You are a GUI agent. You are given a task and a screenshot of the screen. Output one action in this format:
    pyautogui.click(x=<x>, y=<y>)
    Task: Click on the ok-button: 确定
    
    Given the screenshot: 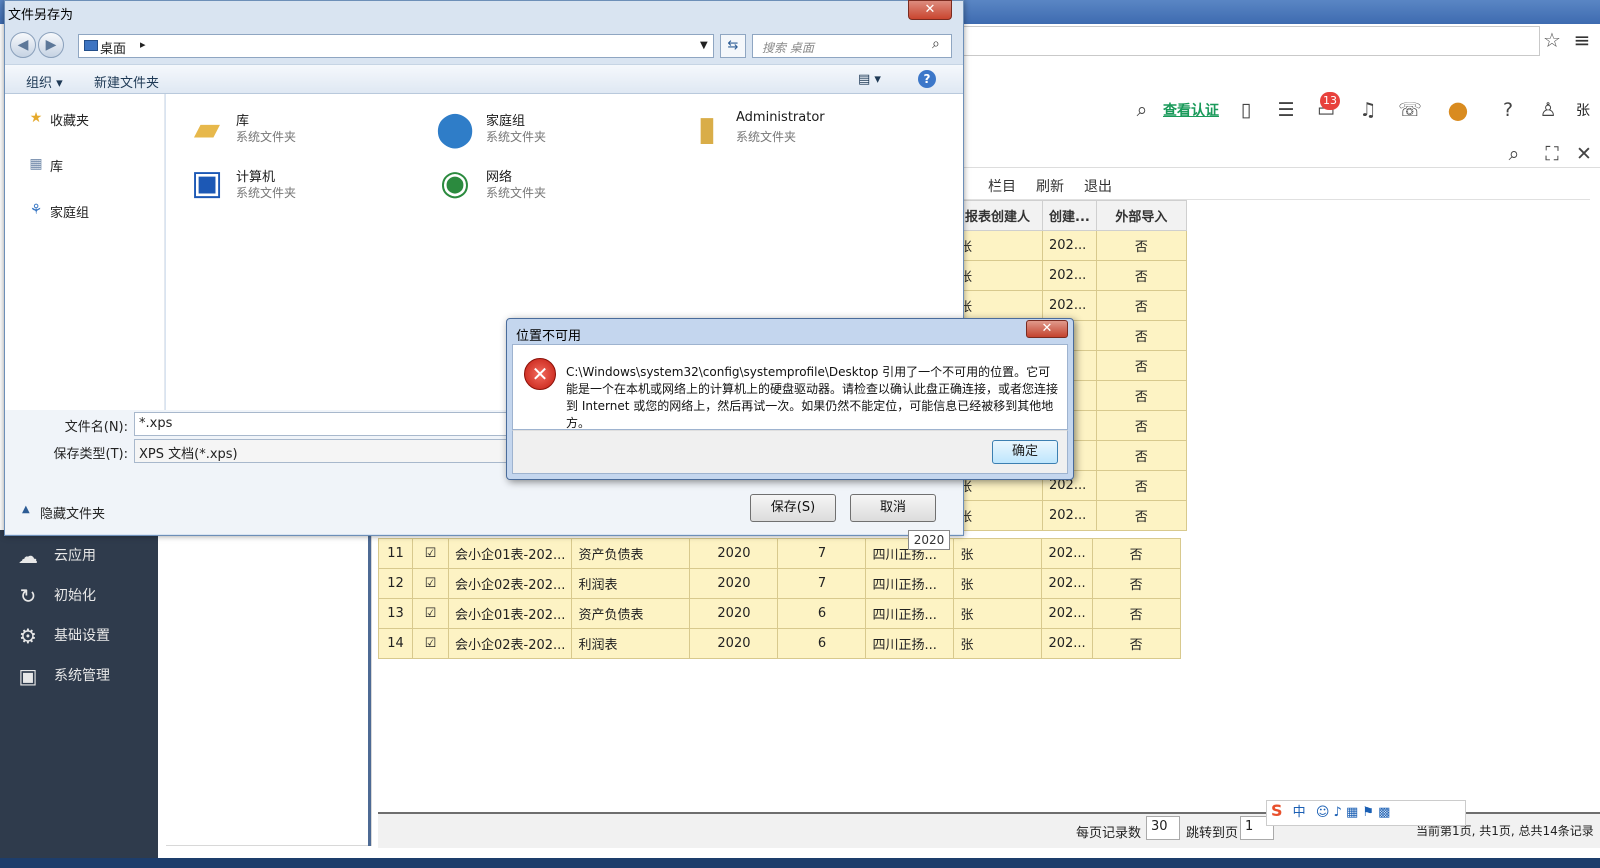 What is the action you would take?
    pyautogui.click(x=1025, y=452)
    